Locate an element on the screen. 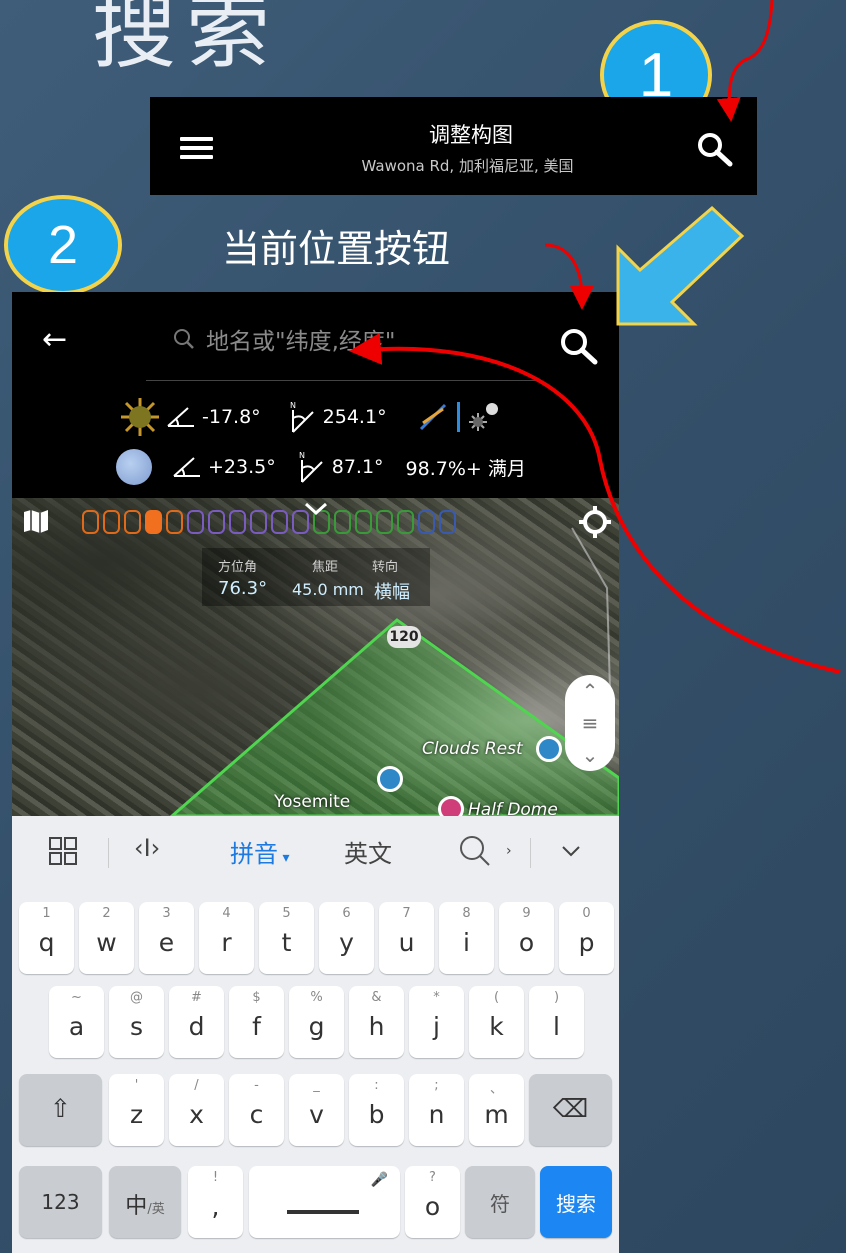 The width and height of the screenshot is (846, 1253). microphone-icon: 🎤 is located at coordinates (379, 1180).